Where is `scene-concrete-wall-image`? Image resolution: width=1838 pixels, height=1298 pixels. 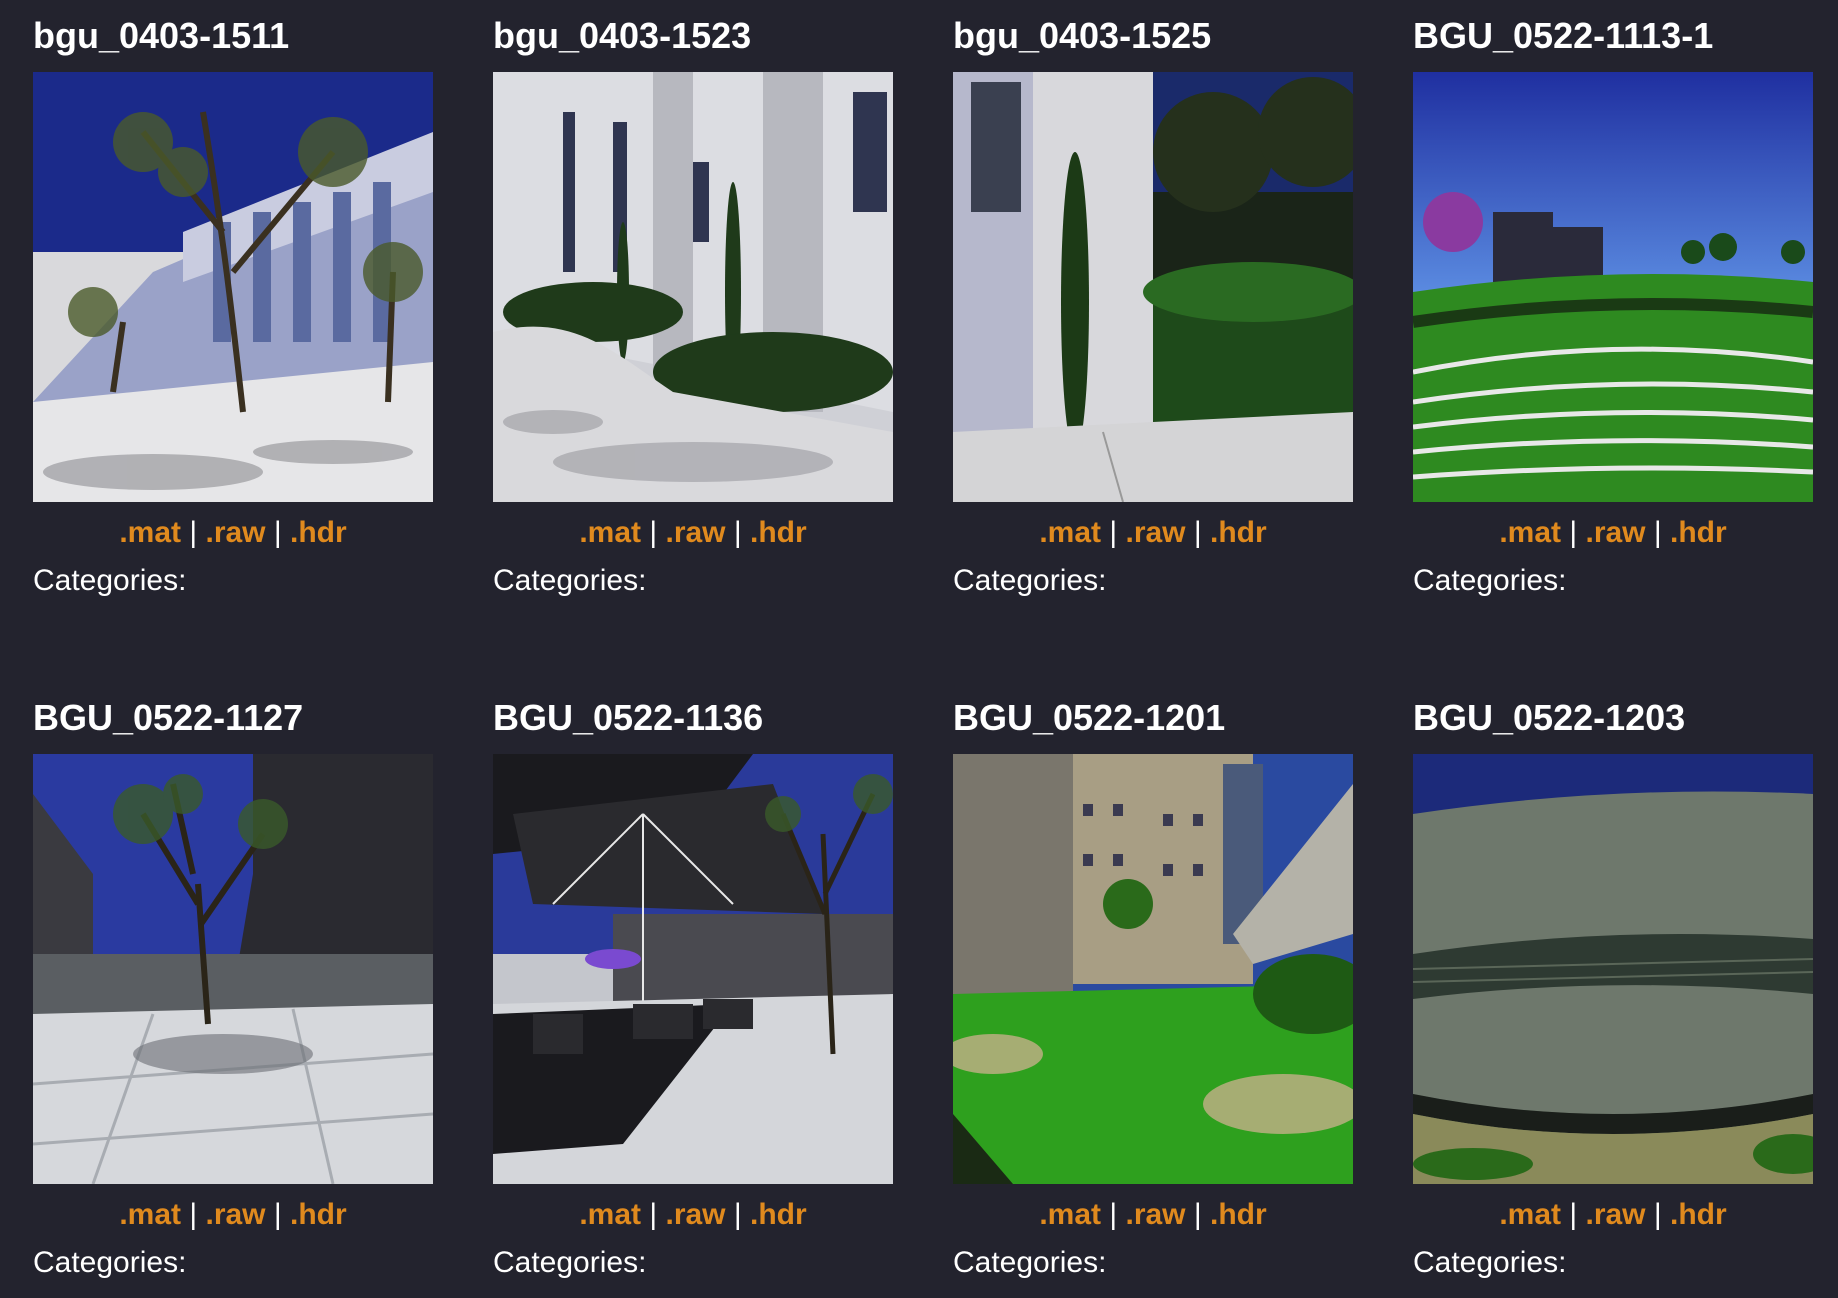 scene-concrete-wall-image is located at coordinates (1613, 969).